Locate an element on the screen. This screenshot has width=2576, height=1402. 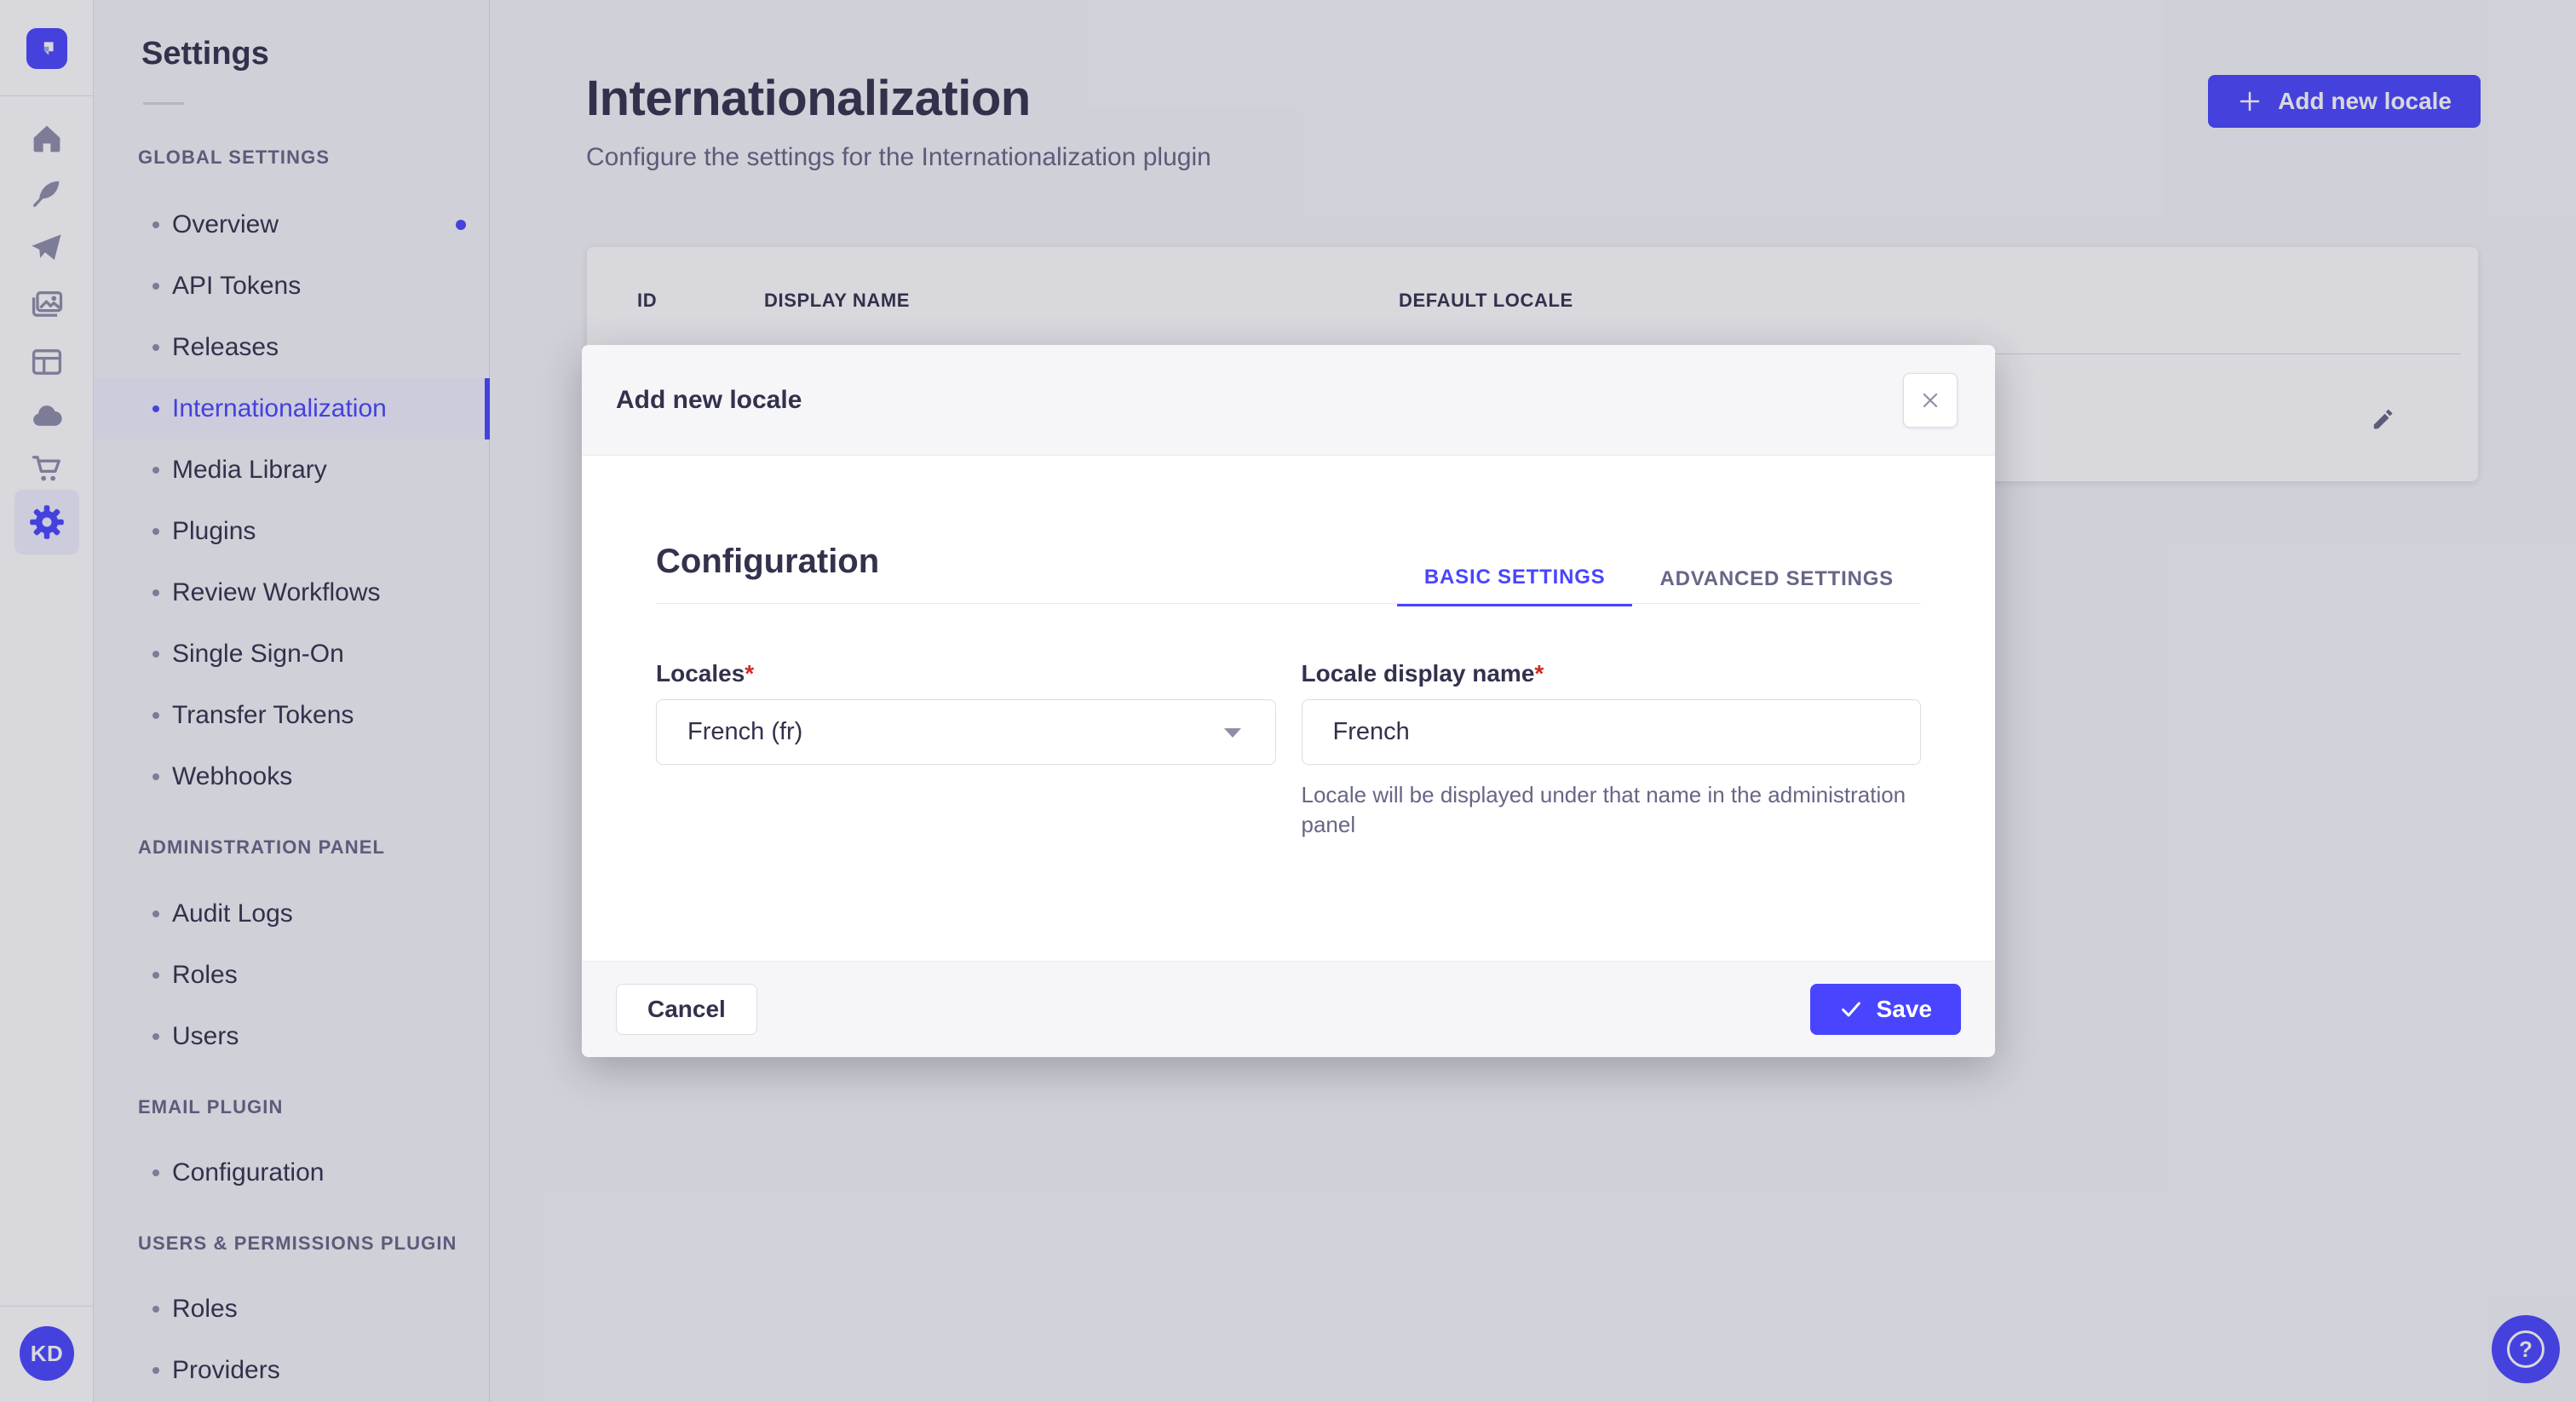
save-button: Save is located at coordinates (1885, 1009).